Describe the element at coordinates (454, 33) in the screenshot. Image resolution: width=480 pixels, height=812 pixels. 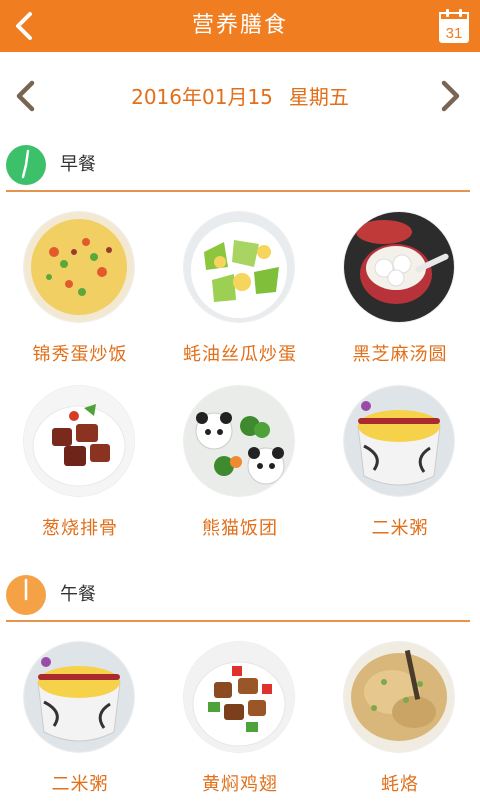
I see `calendar-day: 31` at that location.